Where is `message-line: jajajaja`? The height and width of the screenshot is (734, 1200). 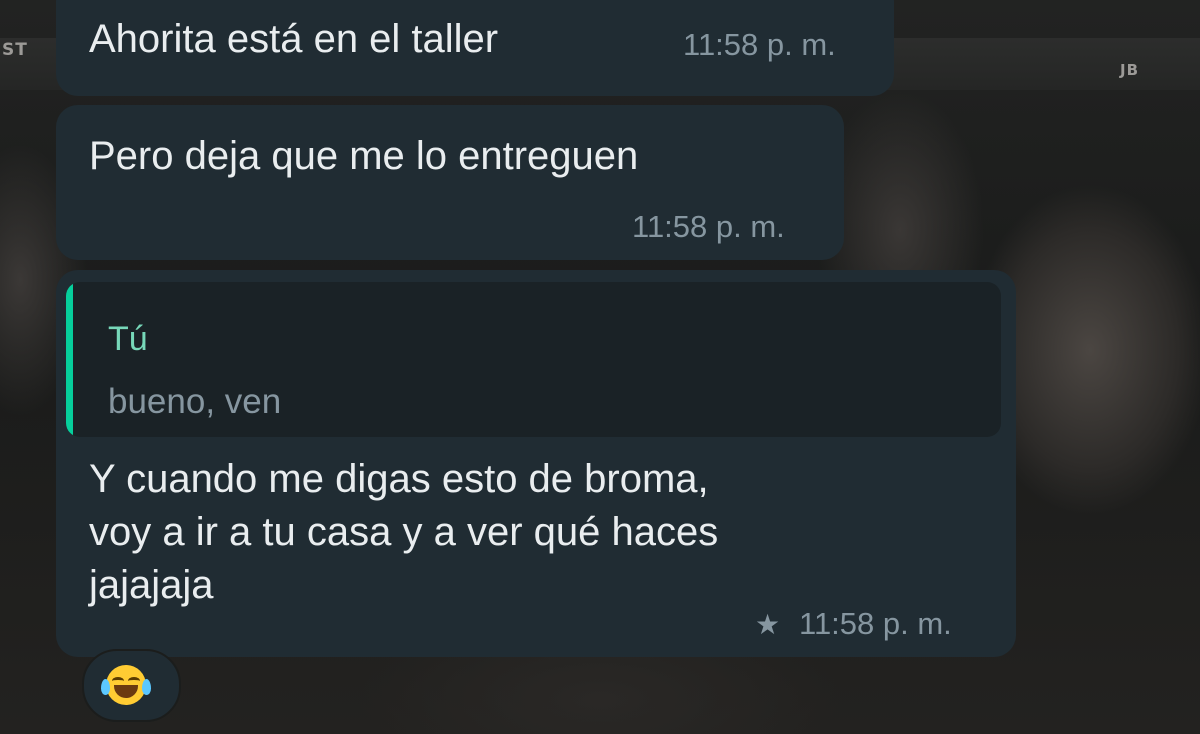
message-line: jajajaja is located at coordinates (151, 585).